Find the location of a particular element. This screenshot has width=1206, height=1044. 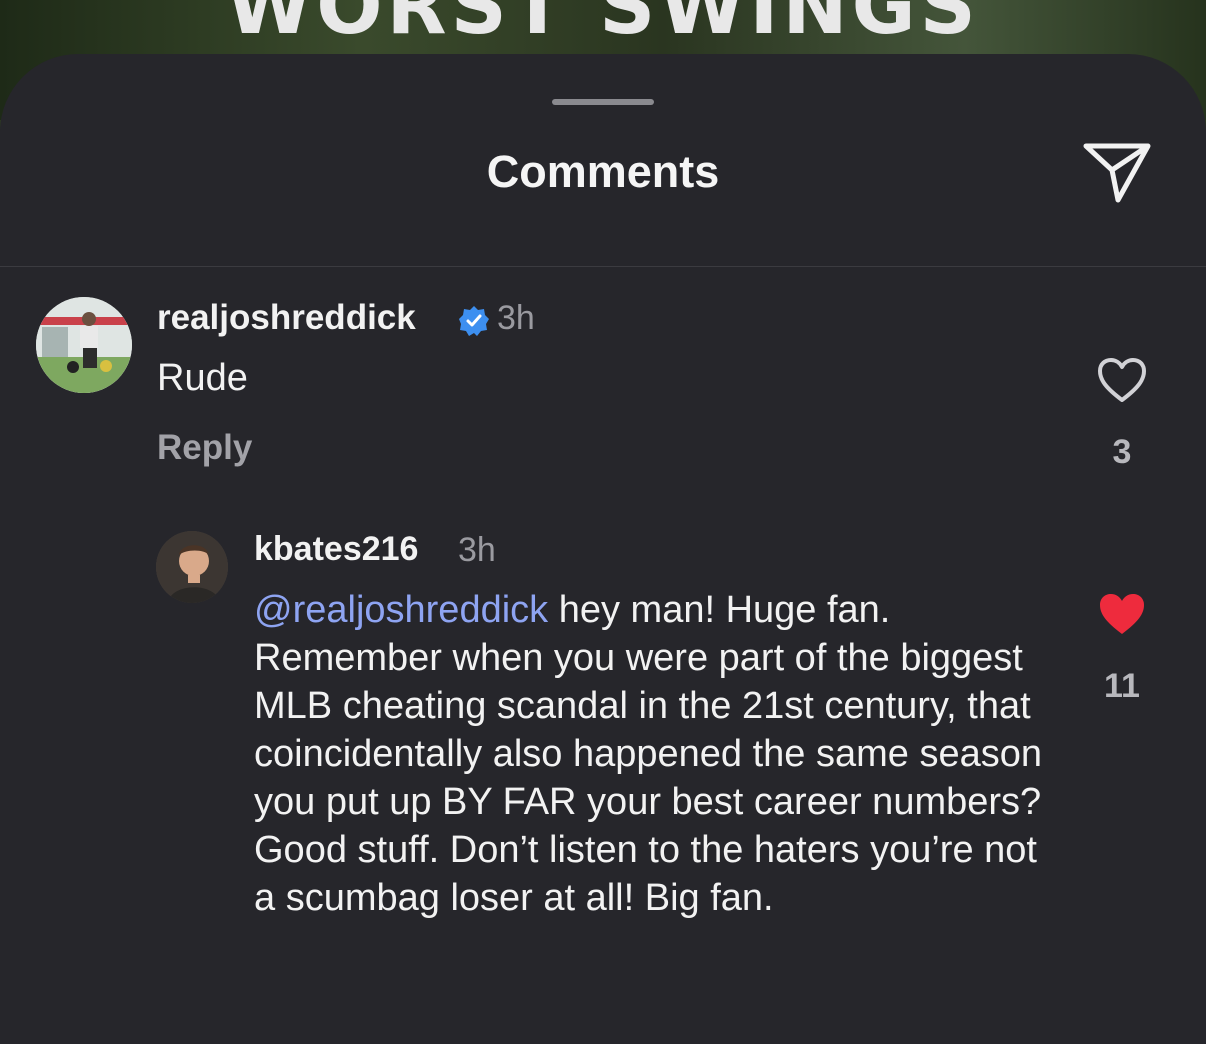

share-button is located at coordinates (1117, 173).